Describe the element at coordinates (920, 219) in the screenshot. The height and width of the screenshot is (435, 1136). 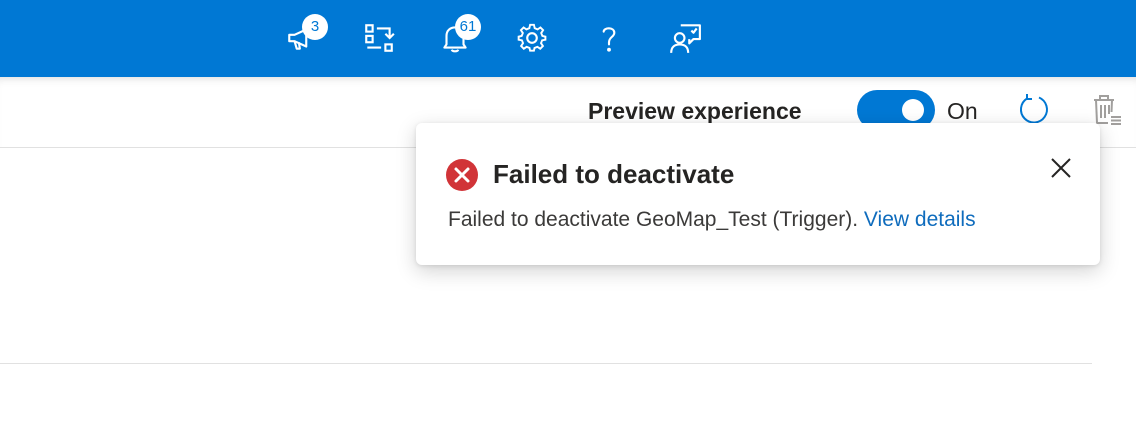
I see `view-details-link: View details` at that location.